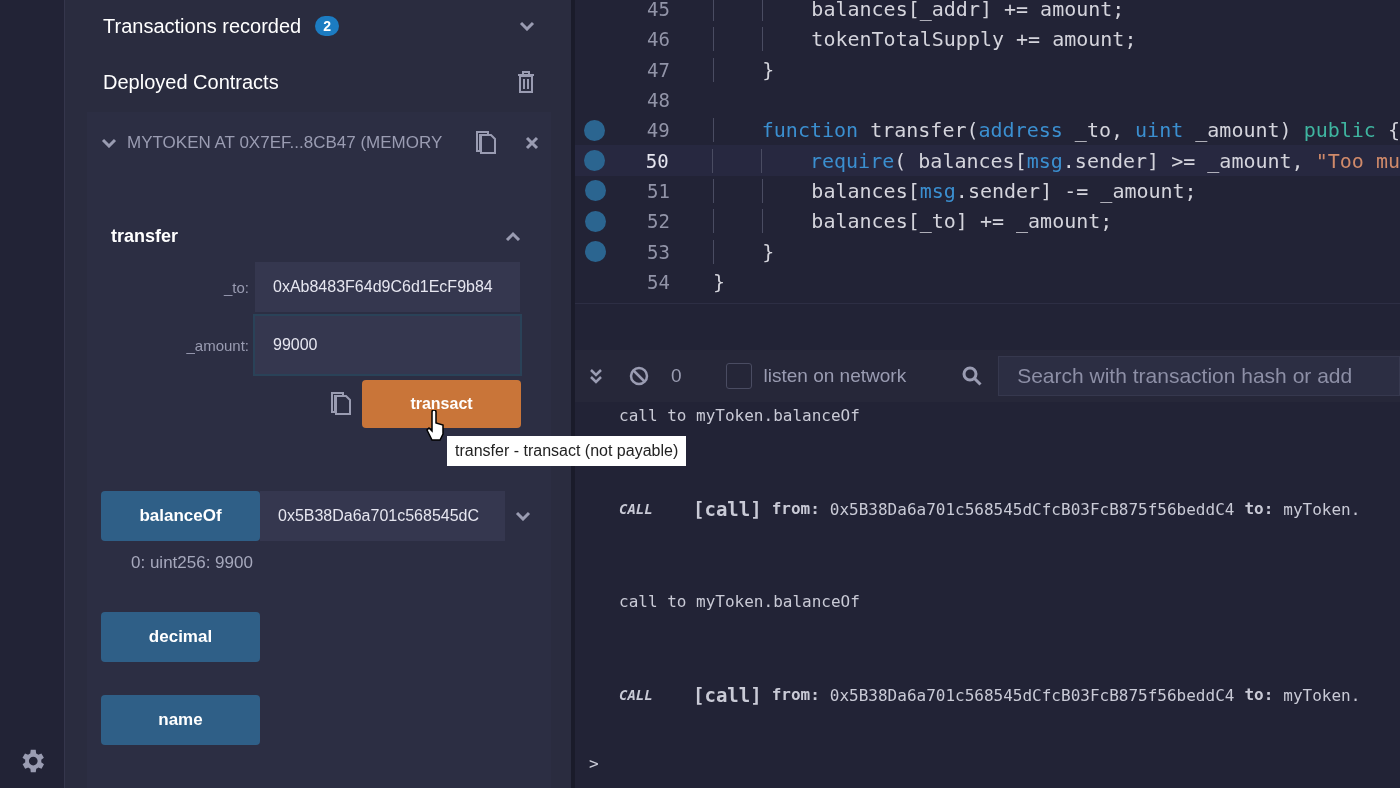 This screenshot has width=1400, height=788. I want to click on code-line: balances[_to] += _amount;, so click(913, 221).